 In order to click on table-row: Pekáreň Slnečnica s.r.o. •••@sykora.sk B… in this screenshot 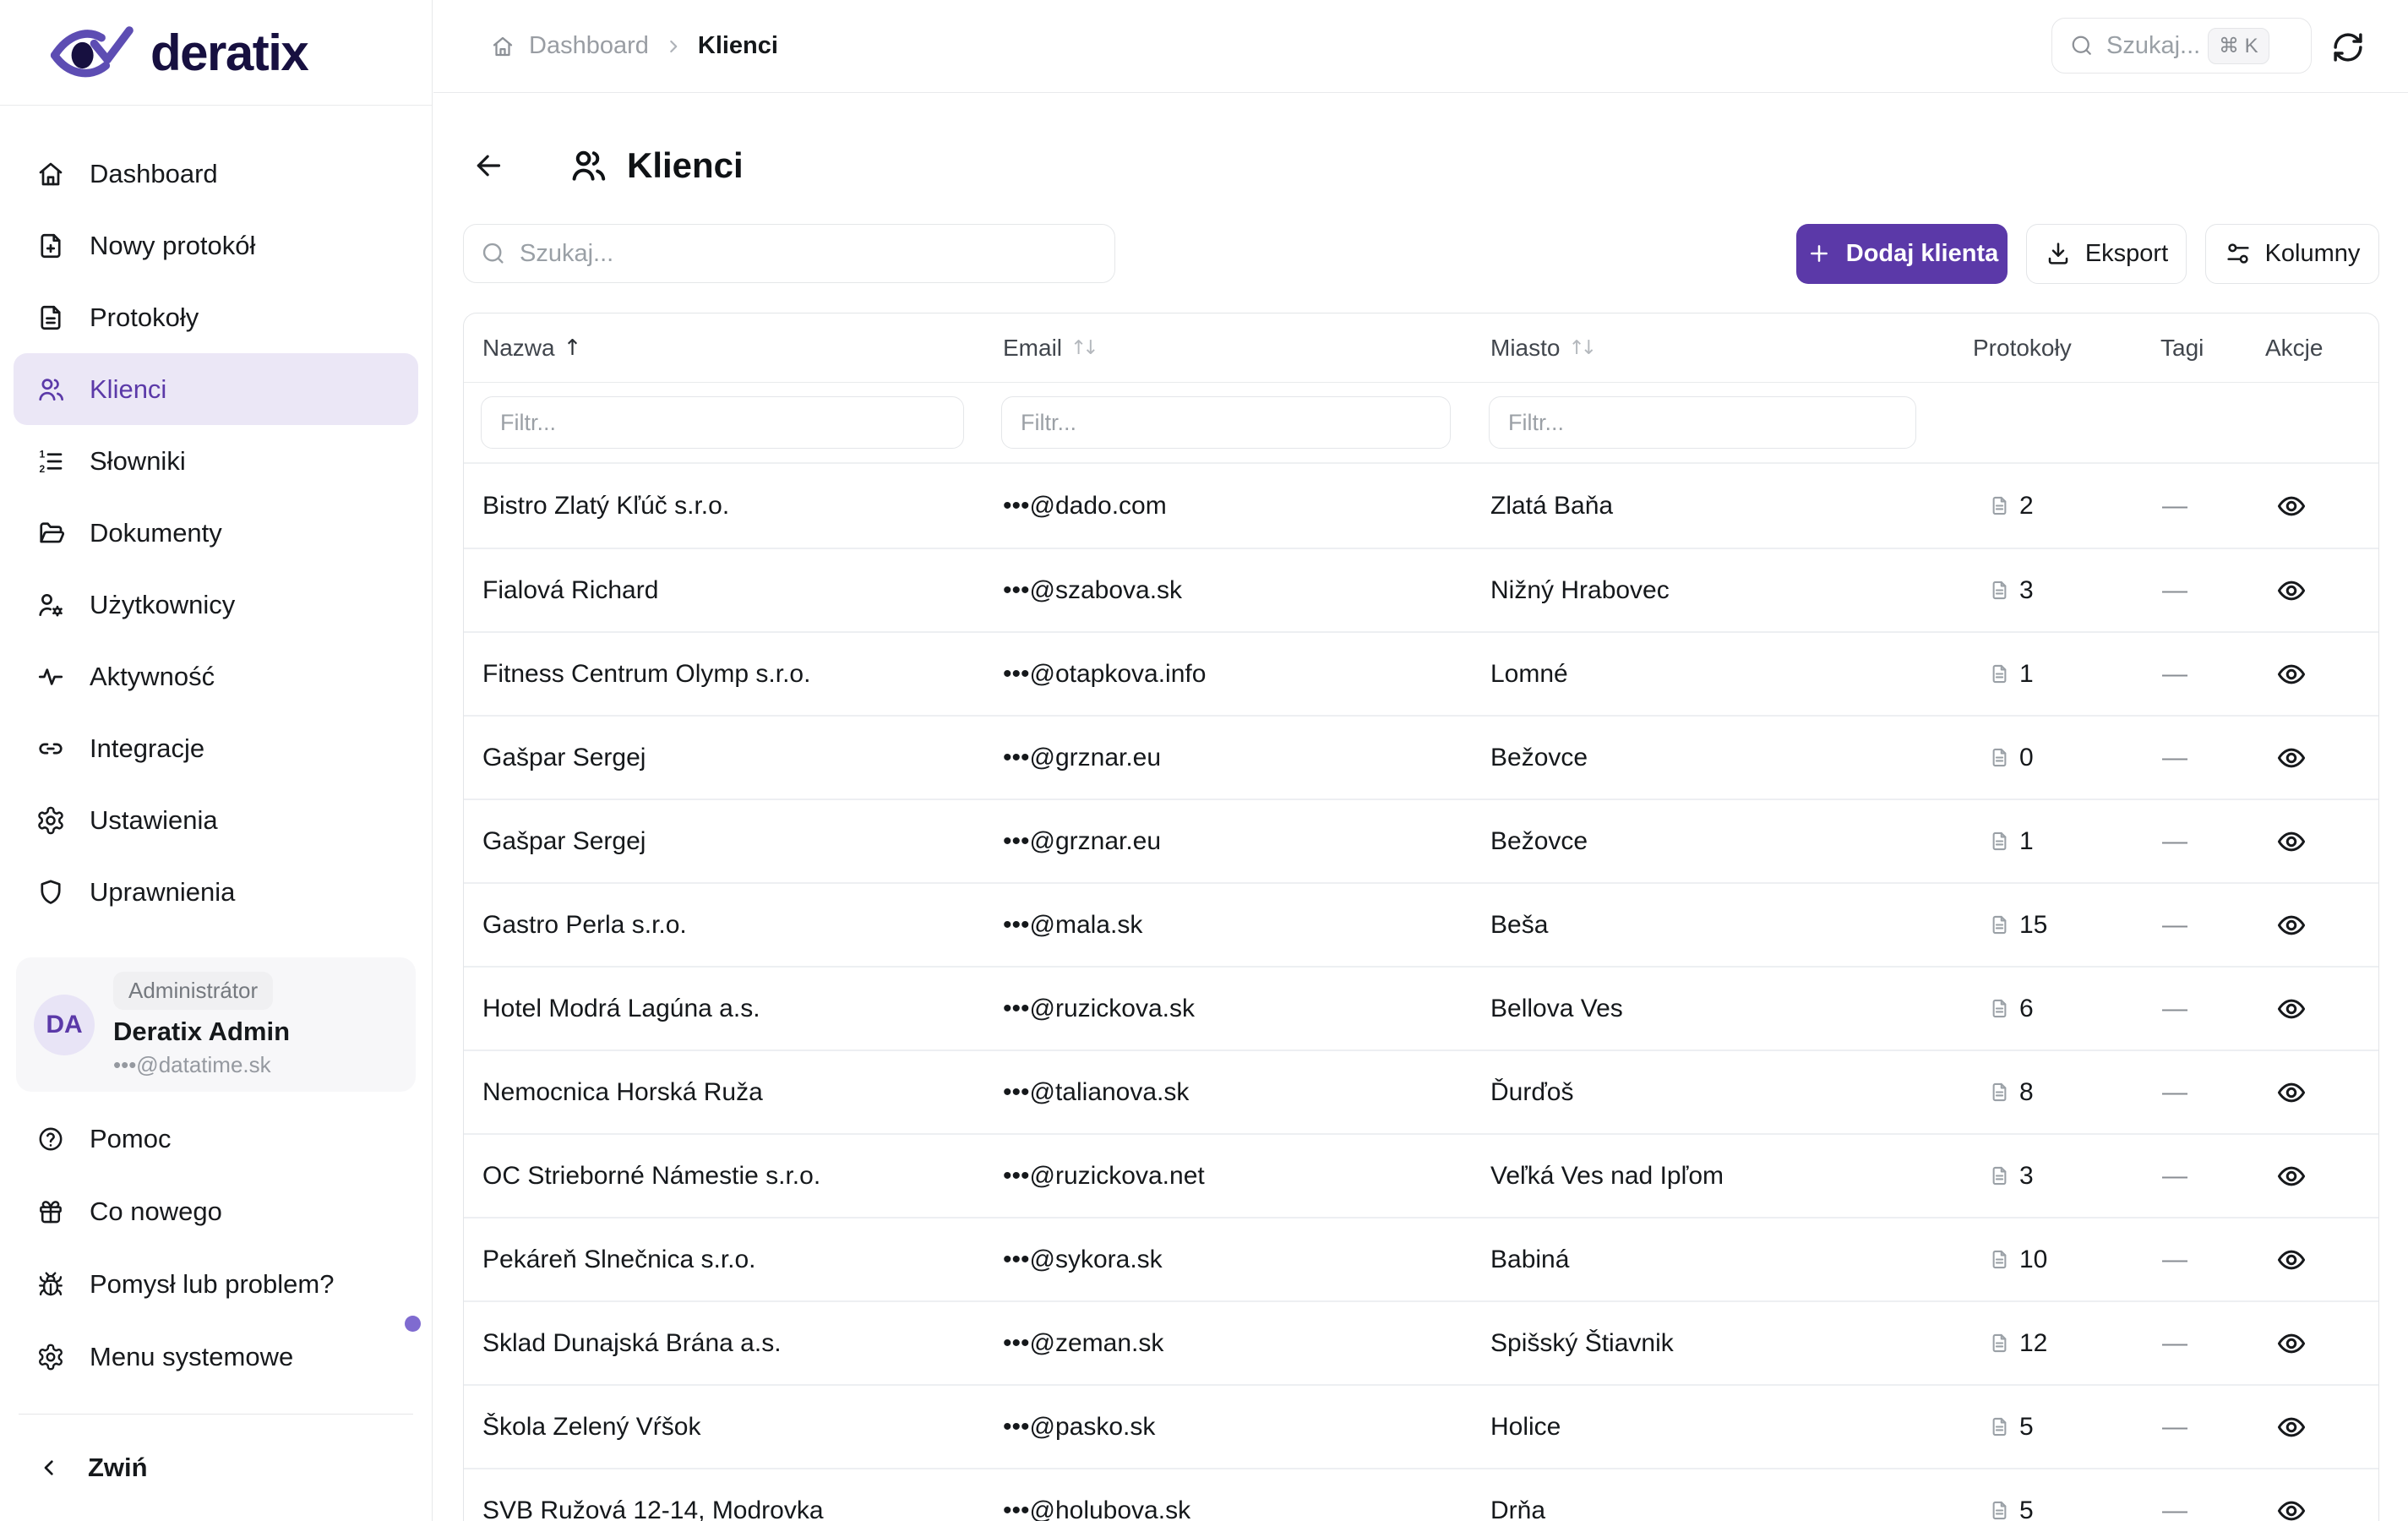, I will do `click(1421, 1258)`.